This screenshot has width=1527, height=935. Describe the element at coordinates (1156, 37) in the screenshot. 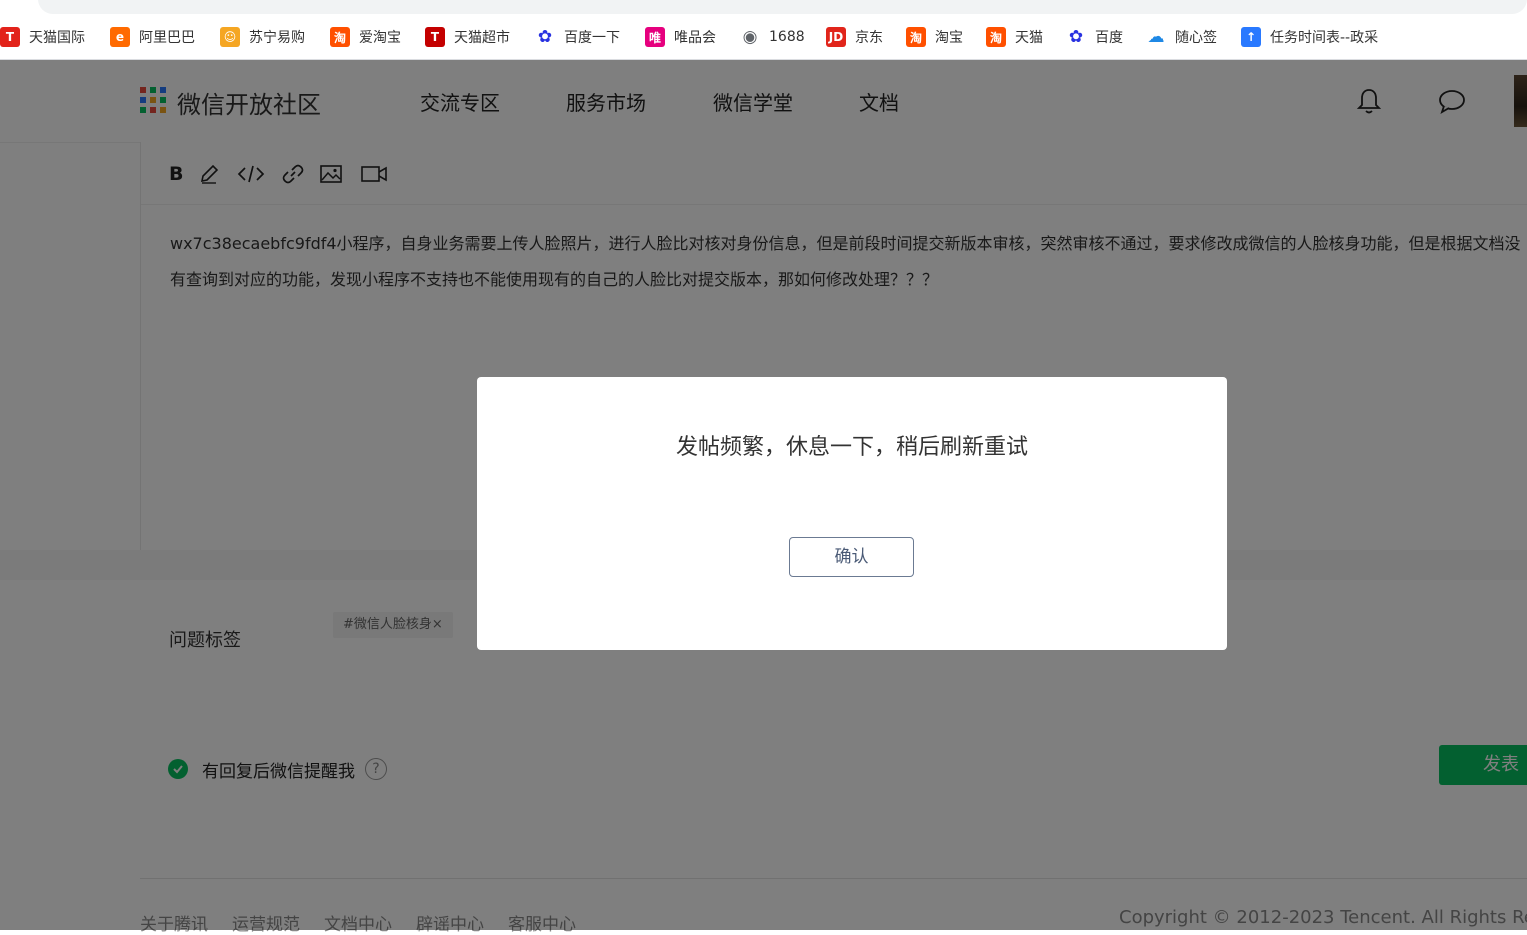

I see `cloud-icon: ☁` at that location.